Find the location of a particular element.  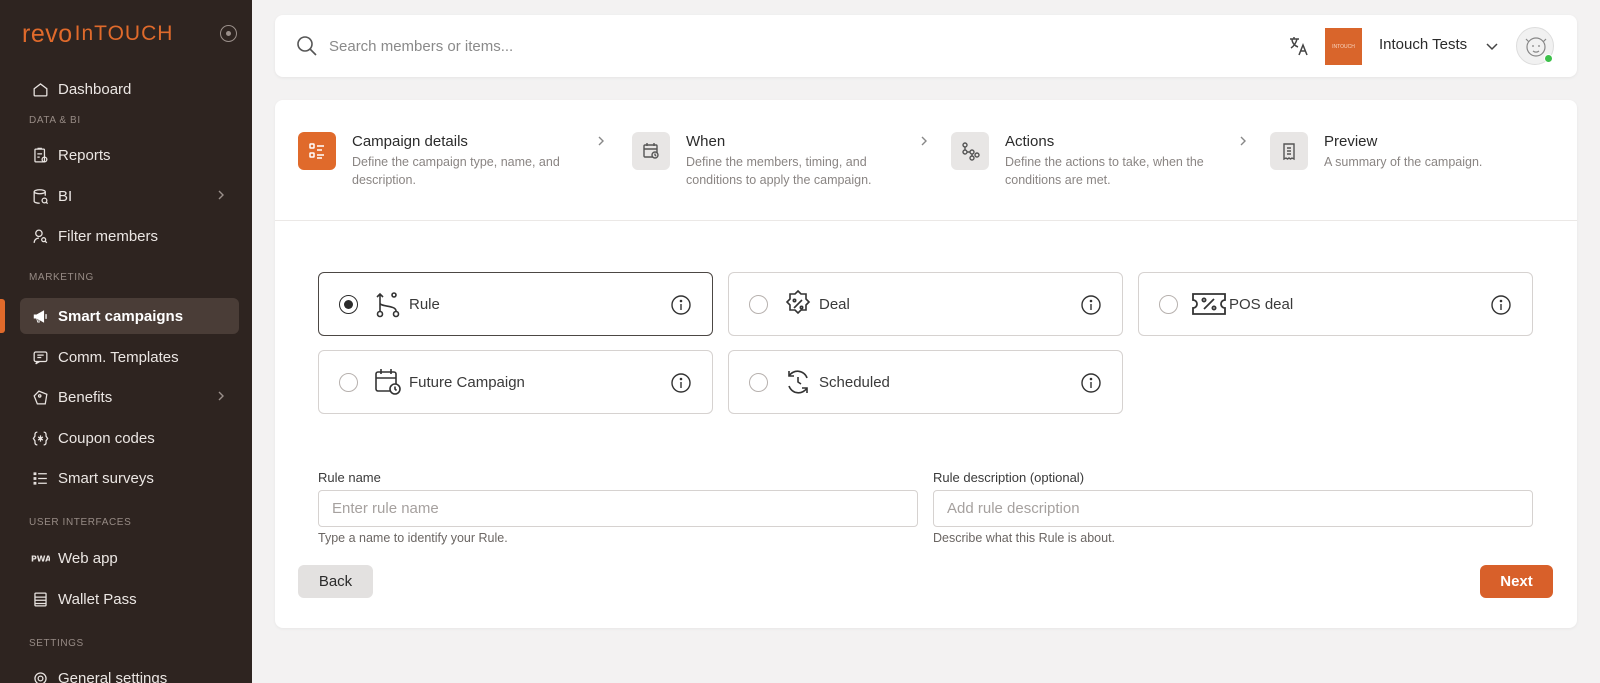

sidebar-item-benefits: Benefits is located at coordinates (129, 397).